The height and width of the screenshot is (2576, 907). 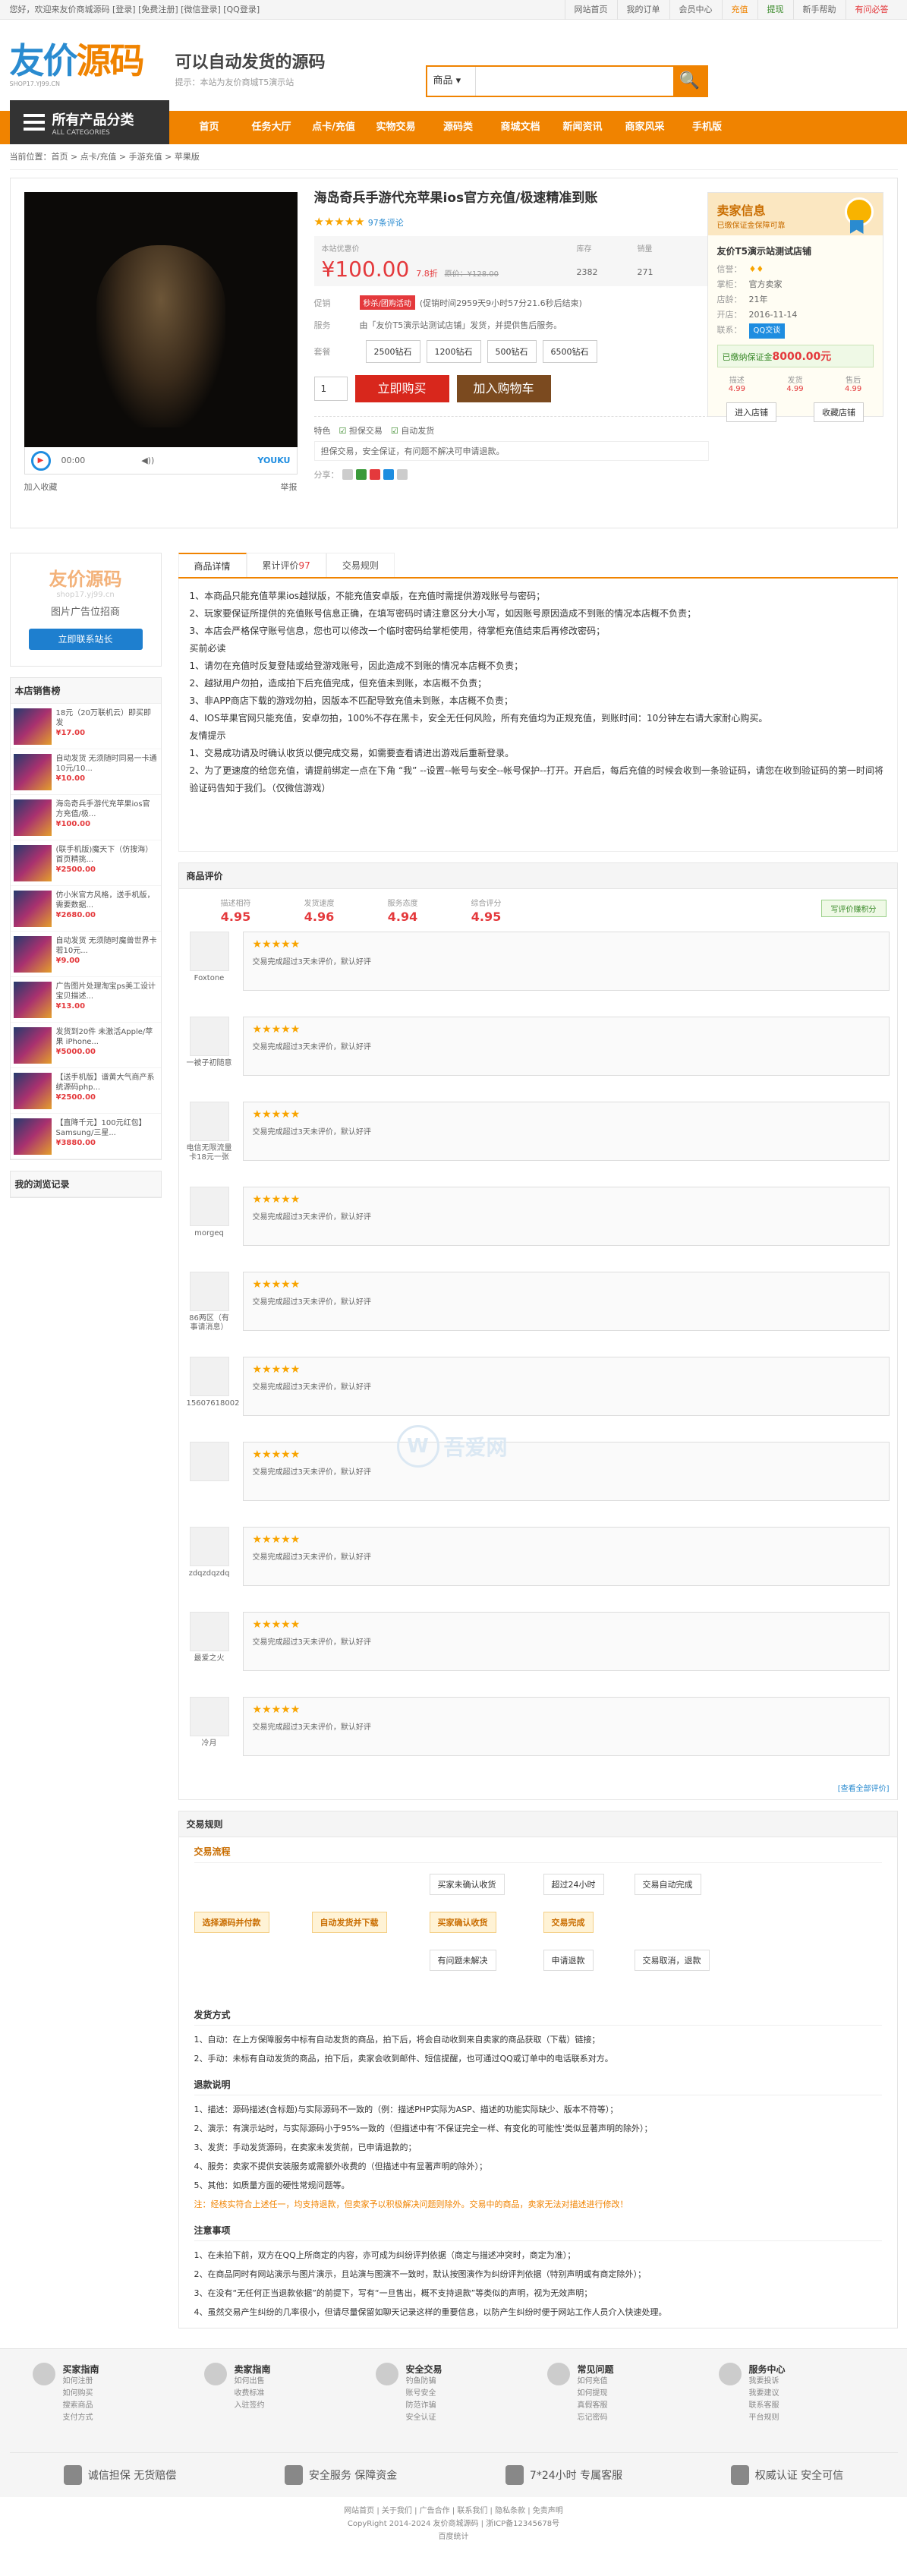 What do you see at coordinates (871, 10) in the screenshot?
I see `top-link: 有问必答` at bounding box center [871, 10].